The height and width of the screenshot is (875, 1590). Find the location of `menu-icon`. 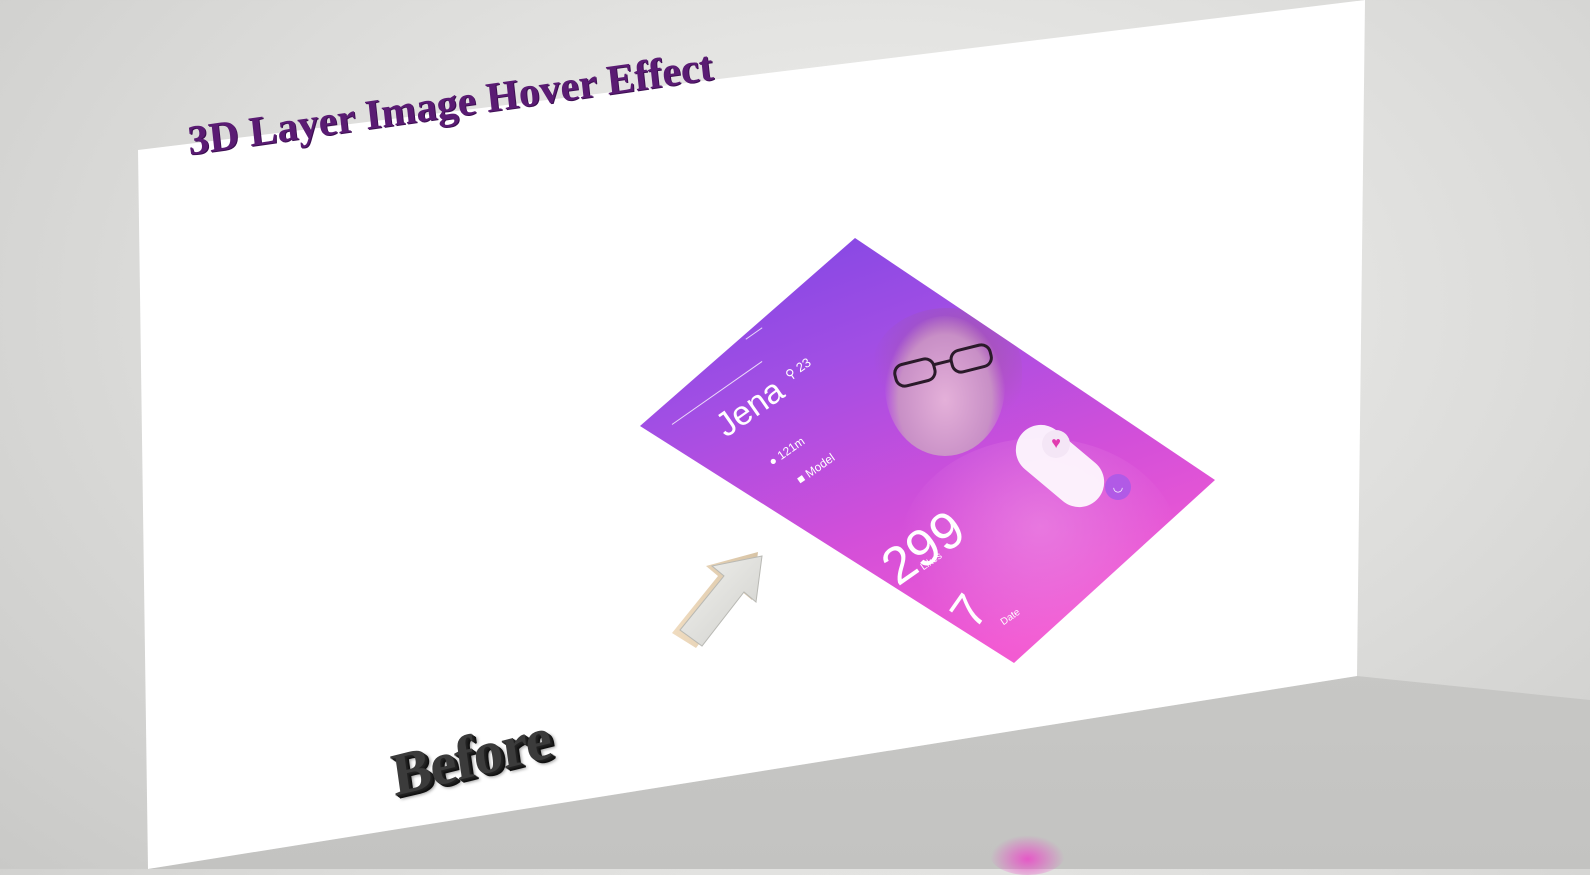

menu-icon is located at coordinates (754, 333).